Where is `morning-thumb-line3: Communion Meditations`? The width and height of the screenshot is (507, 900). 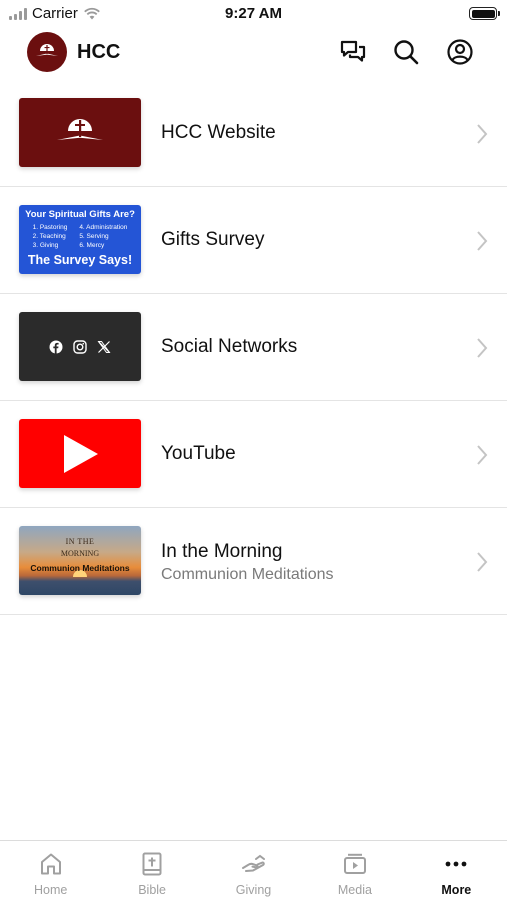
morning-thumb-line3: Communion Meditations is located at coordinates (80, 568).